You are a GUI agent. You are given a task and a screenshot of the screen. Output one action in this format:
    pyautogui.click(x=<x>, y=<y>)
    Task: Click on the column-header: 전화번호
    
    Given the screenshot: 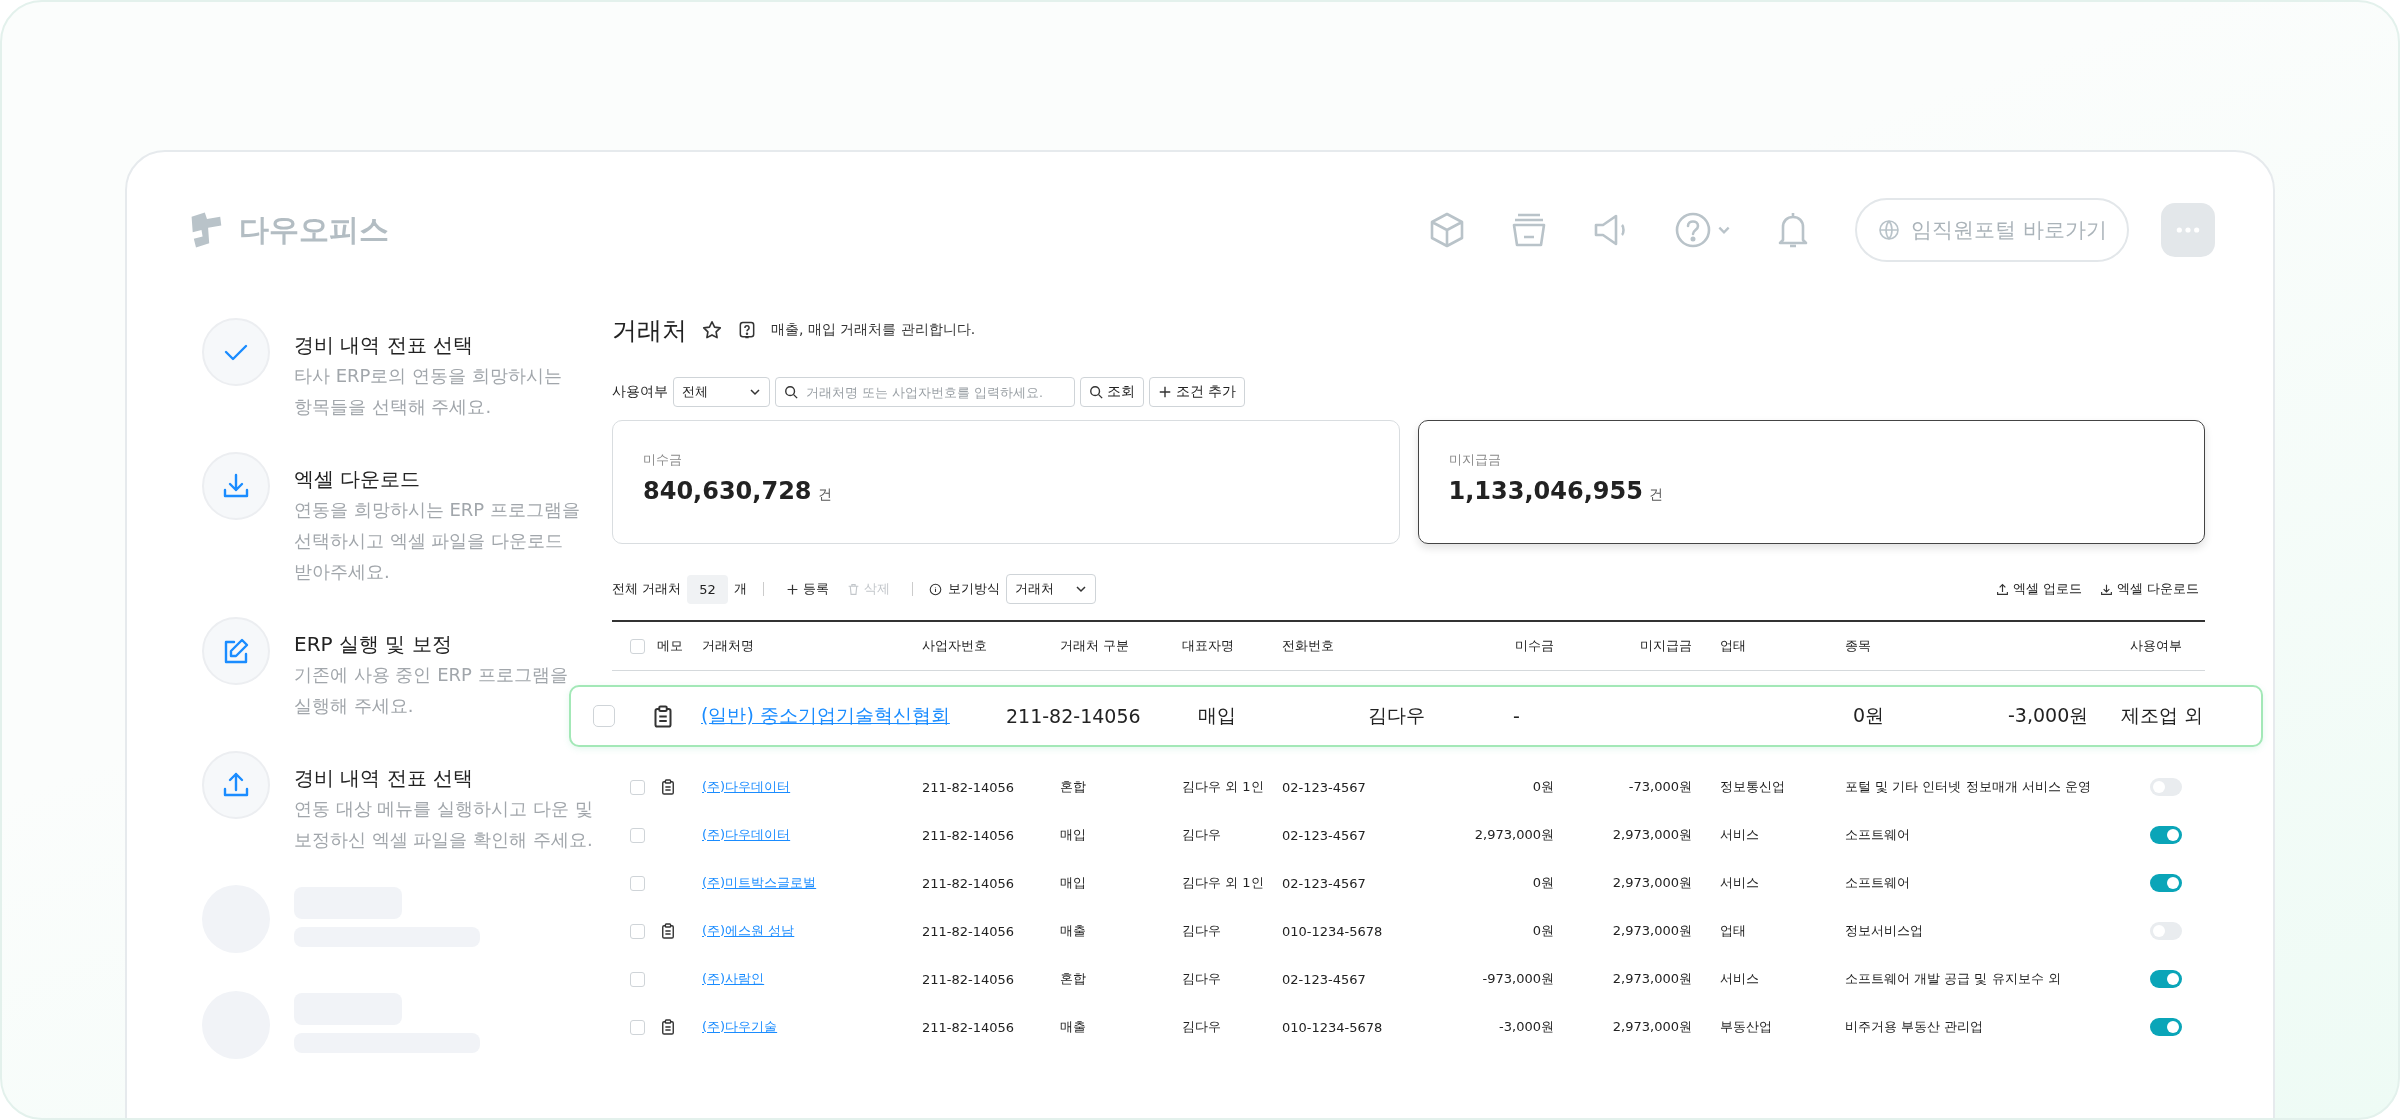 What is the action you would take?
    pyautogui.click(x=1308, y=646)
    